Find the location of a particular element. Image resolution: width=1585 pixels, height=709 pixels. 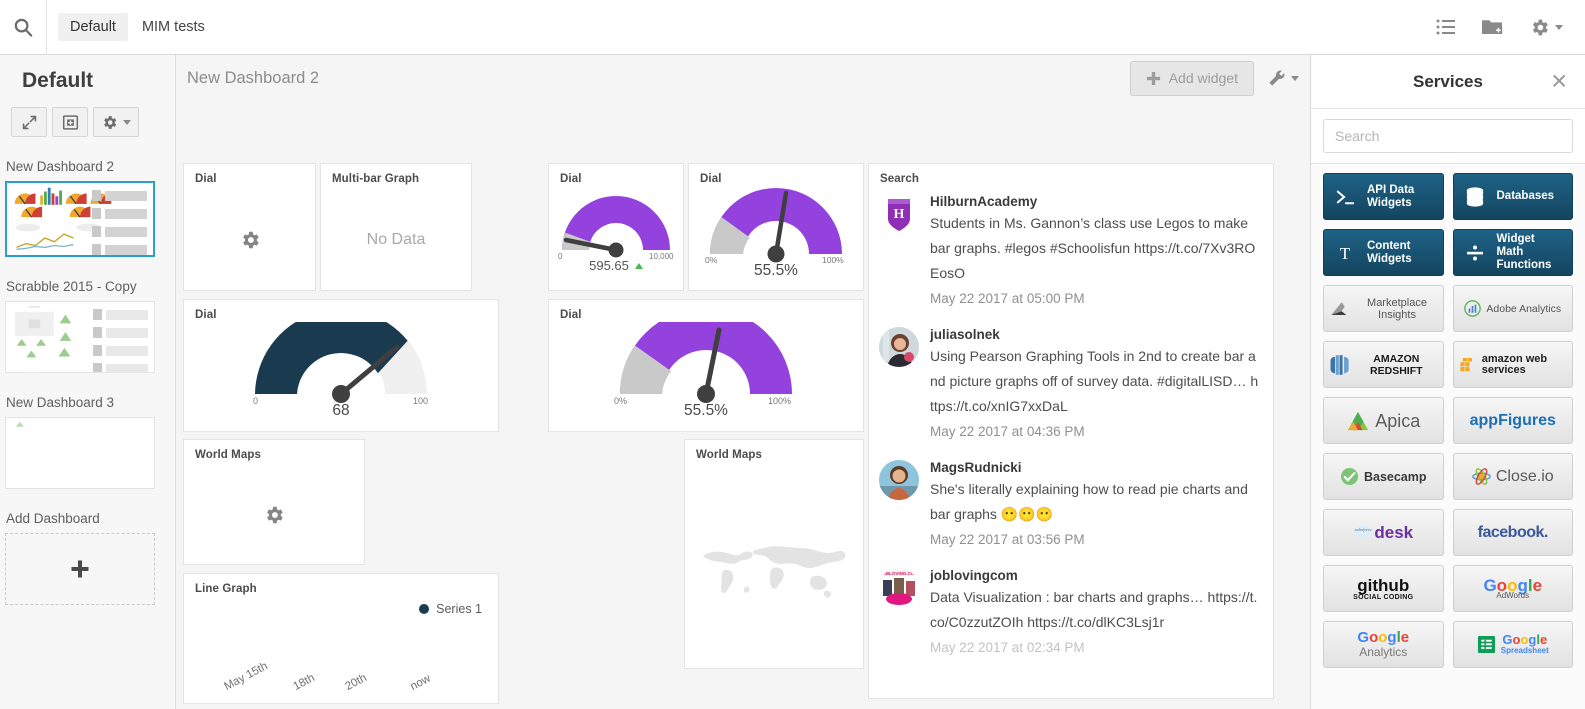

service-tile-adobe-analytics: Adobe Analytics is located at coordinates (1512, 308).